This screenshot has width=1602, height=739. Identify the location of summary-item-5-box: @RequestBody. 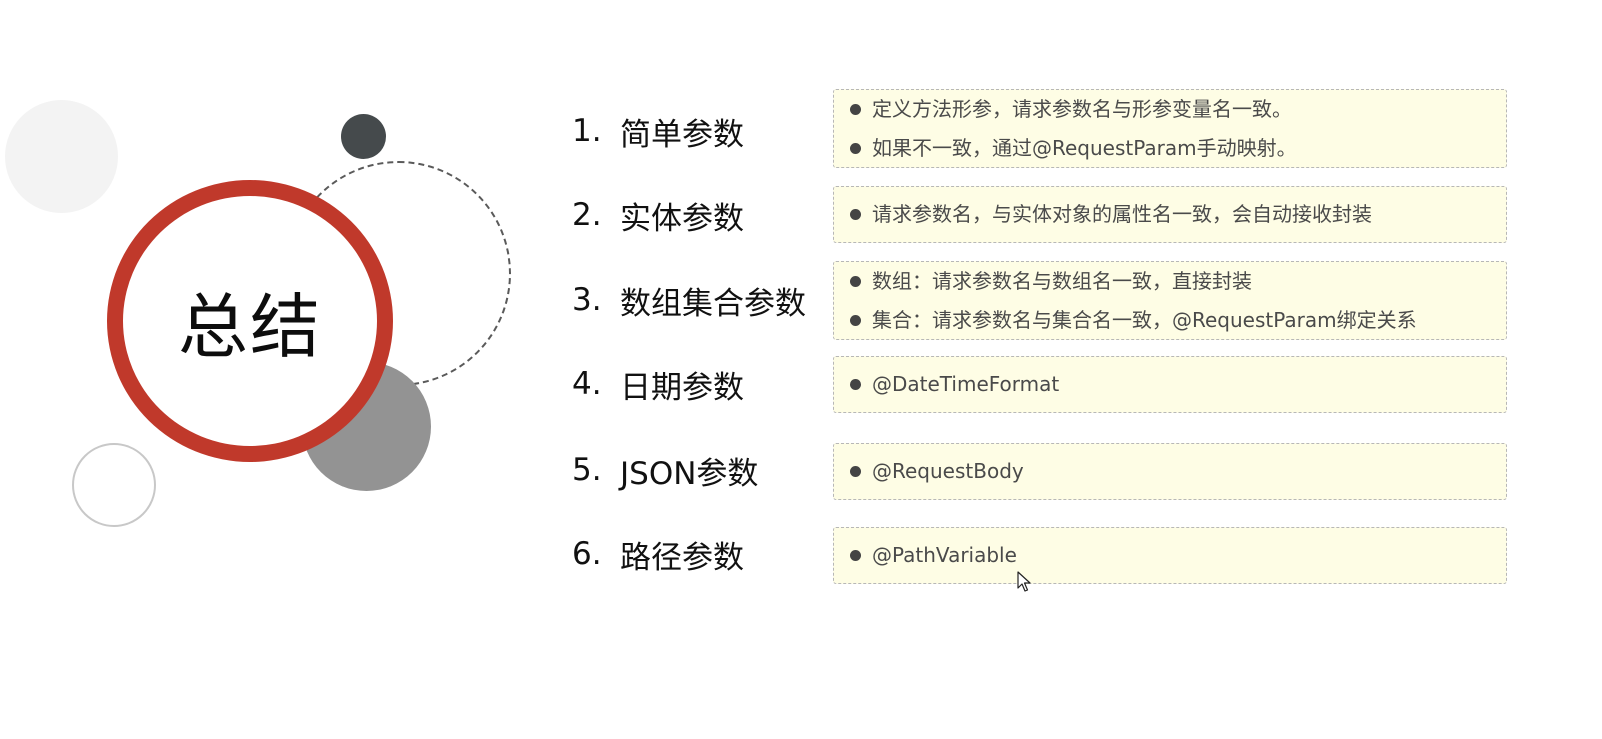
(1170, 471).